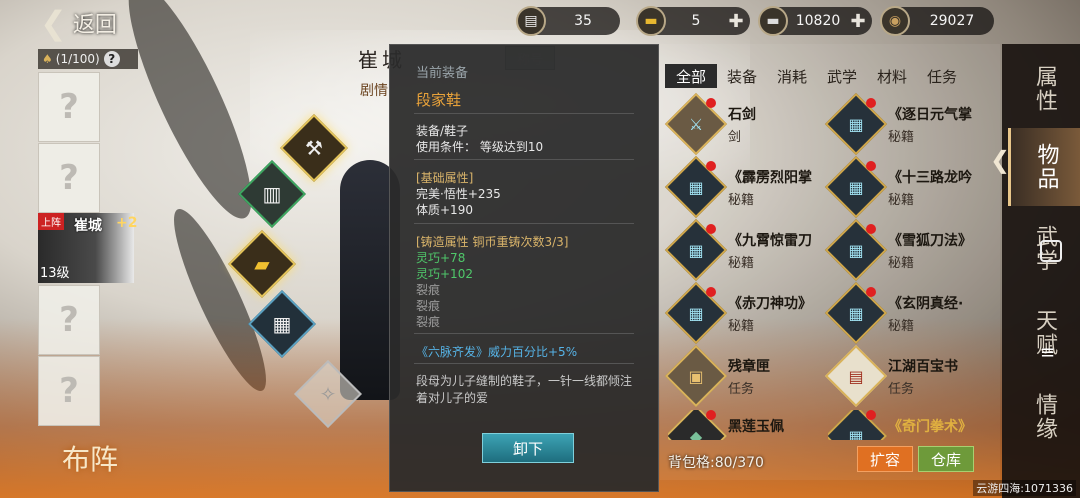 This screenshot has width=1080, height=498. What do you see at coordinates (1044, 167) in the screenshot?
I see `sidebar-item-items: 物品` at bounding box center [1044, 167].